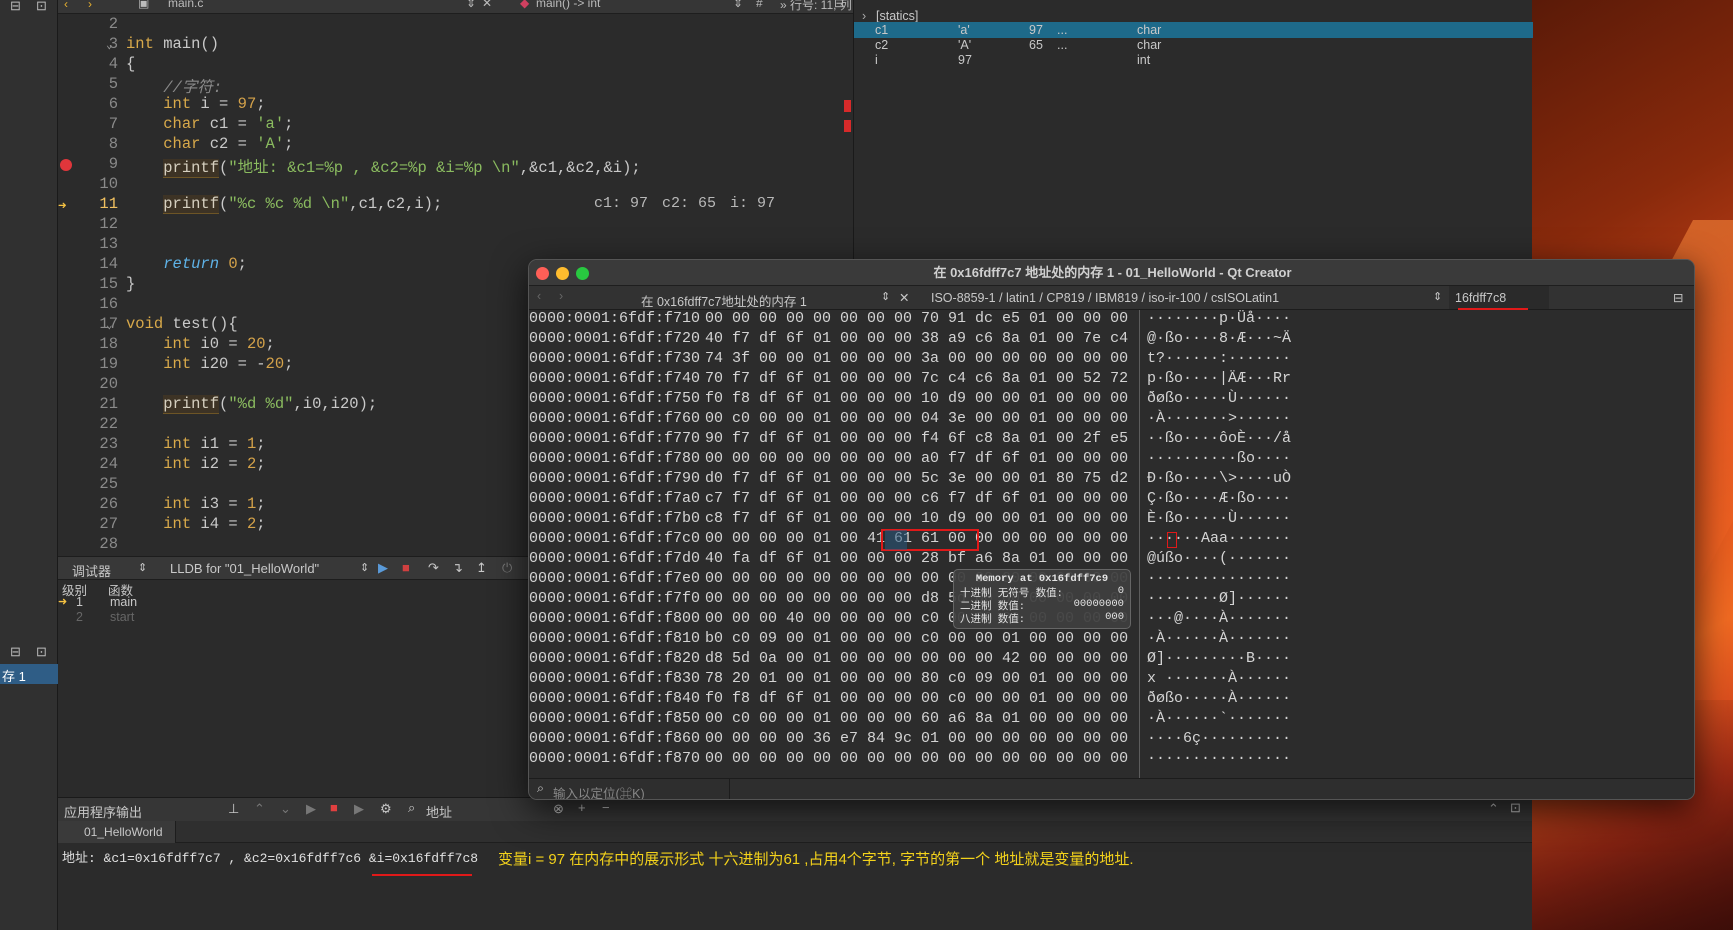  I want to click on line-number: 22, so click(108, 424).